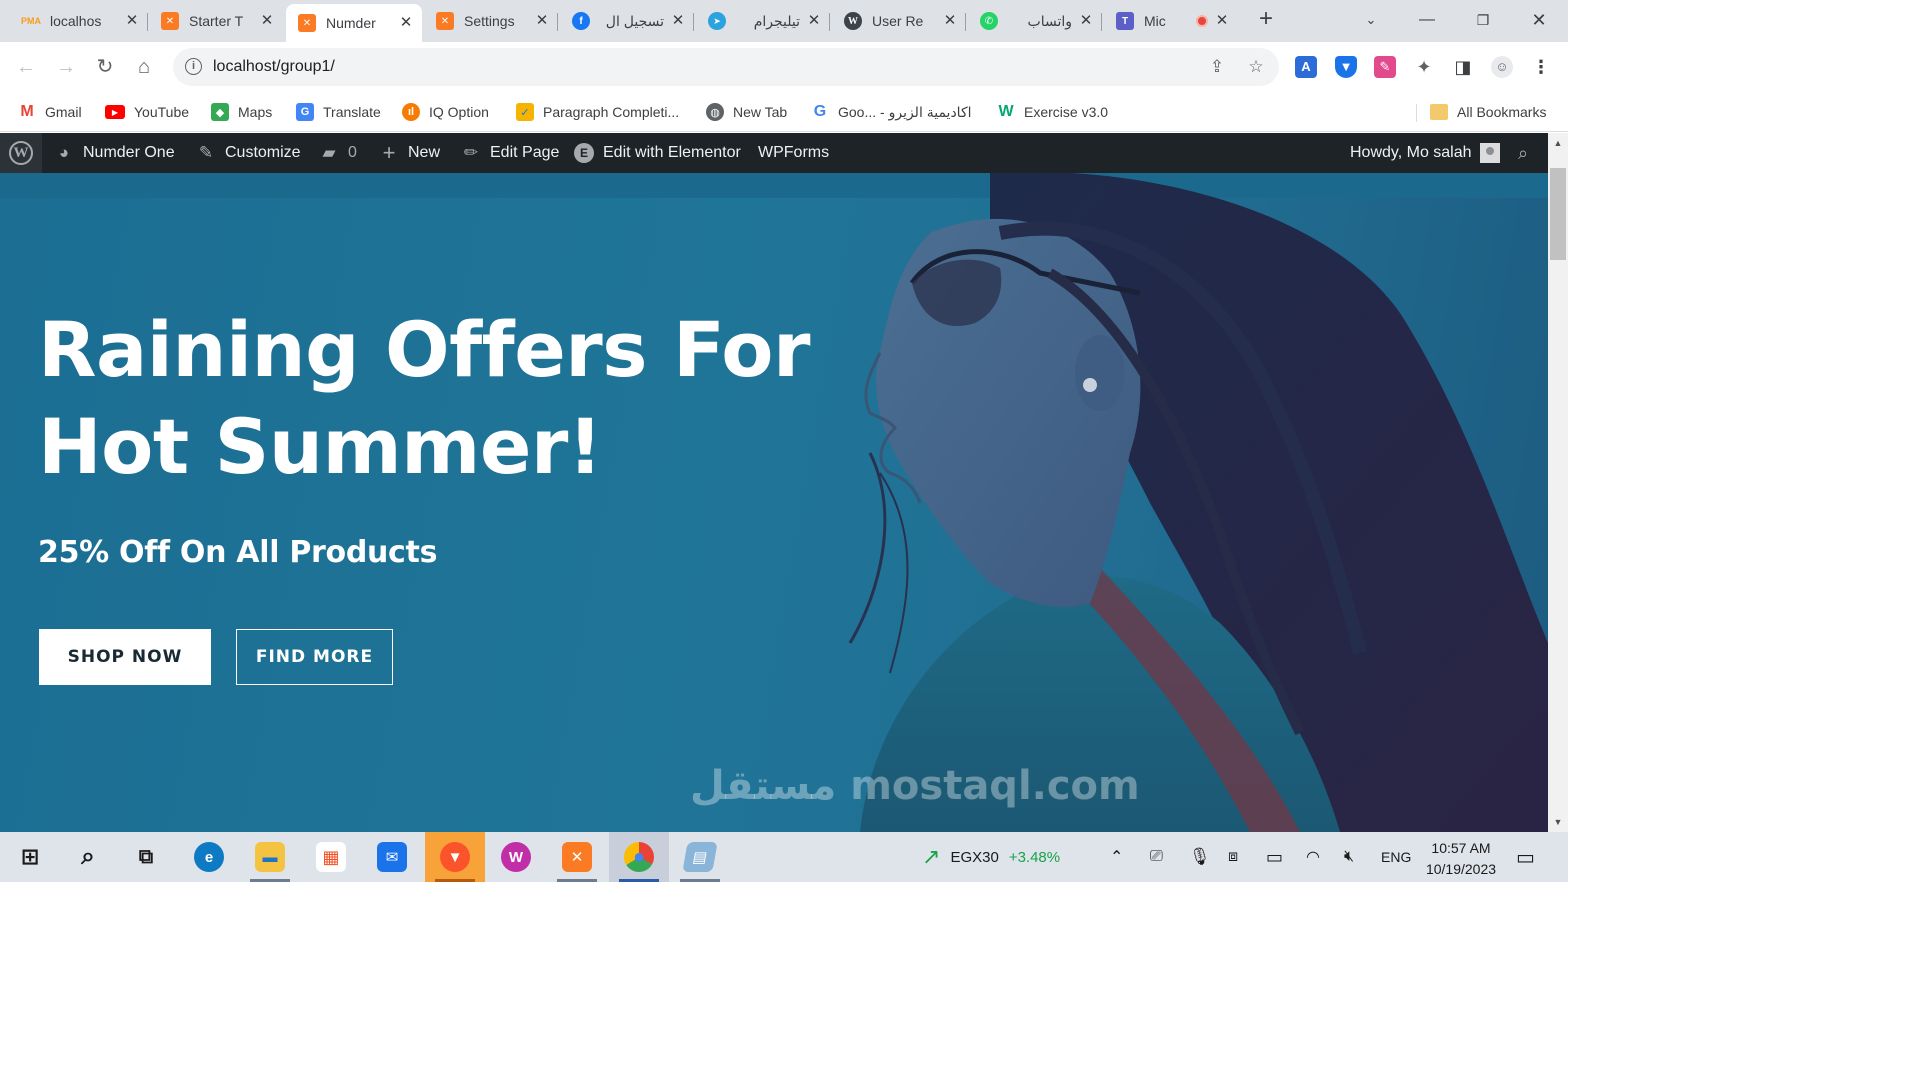  What do you see at coordinates (354, 23) in the screenshot?
I see `tab-numder-active: ✕ Numder ✕` at bounding box center [354, 23].